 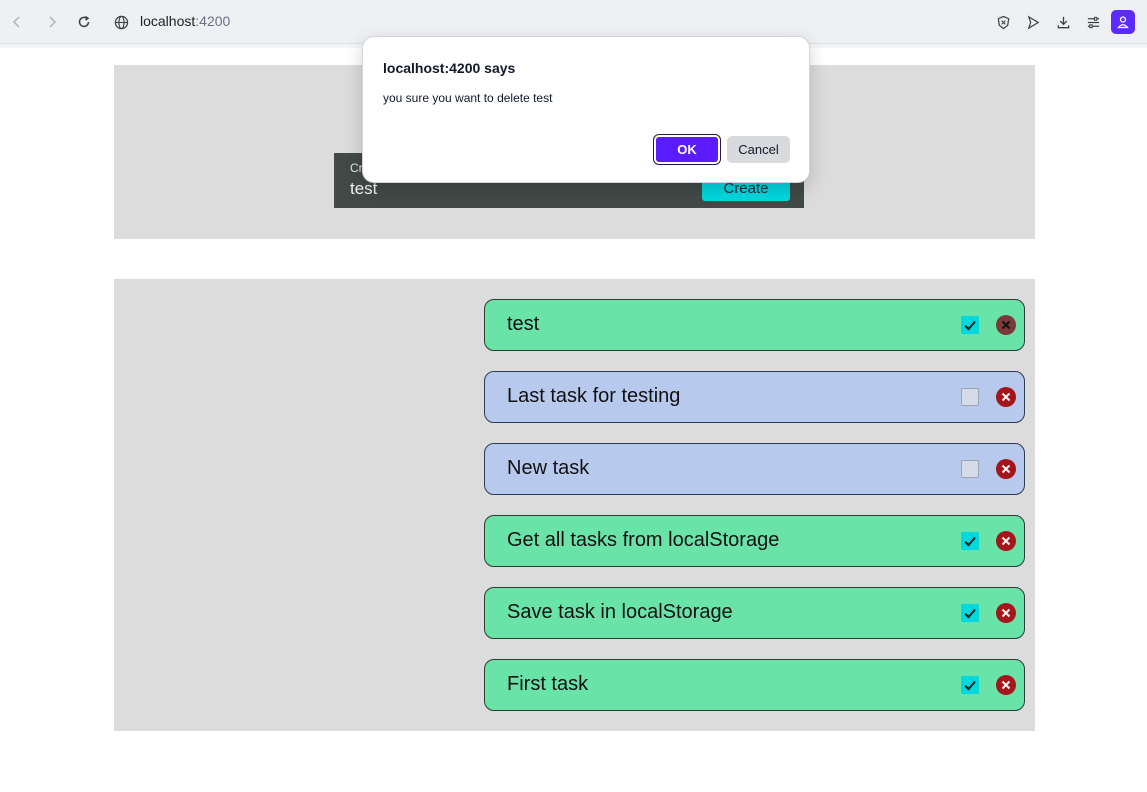 I want to click on cancel-button: Cancel, so click(x=758, y=149).